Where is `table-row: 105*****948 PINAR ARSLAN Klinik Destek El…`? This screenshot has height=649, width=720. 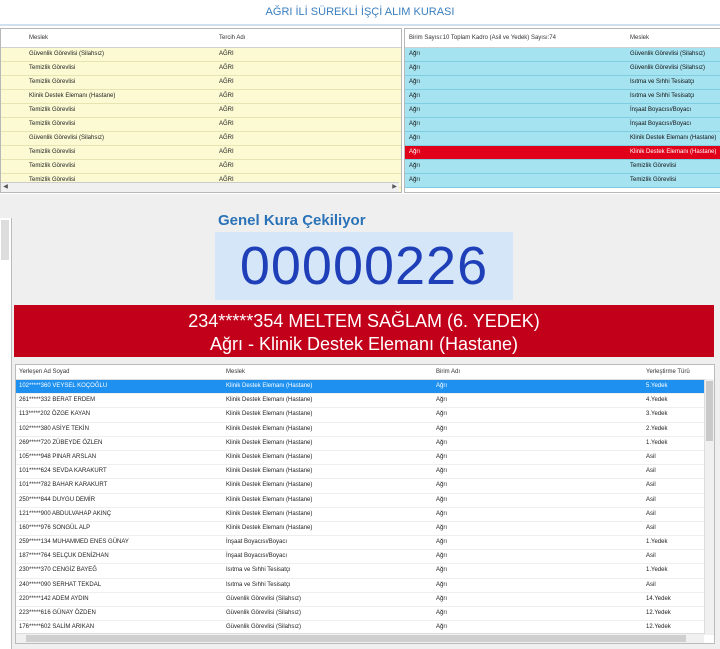
table-row: 105*****948 PINAR ARSLAN Klinik Destek El… is located at coordinates (365, 458).